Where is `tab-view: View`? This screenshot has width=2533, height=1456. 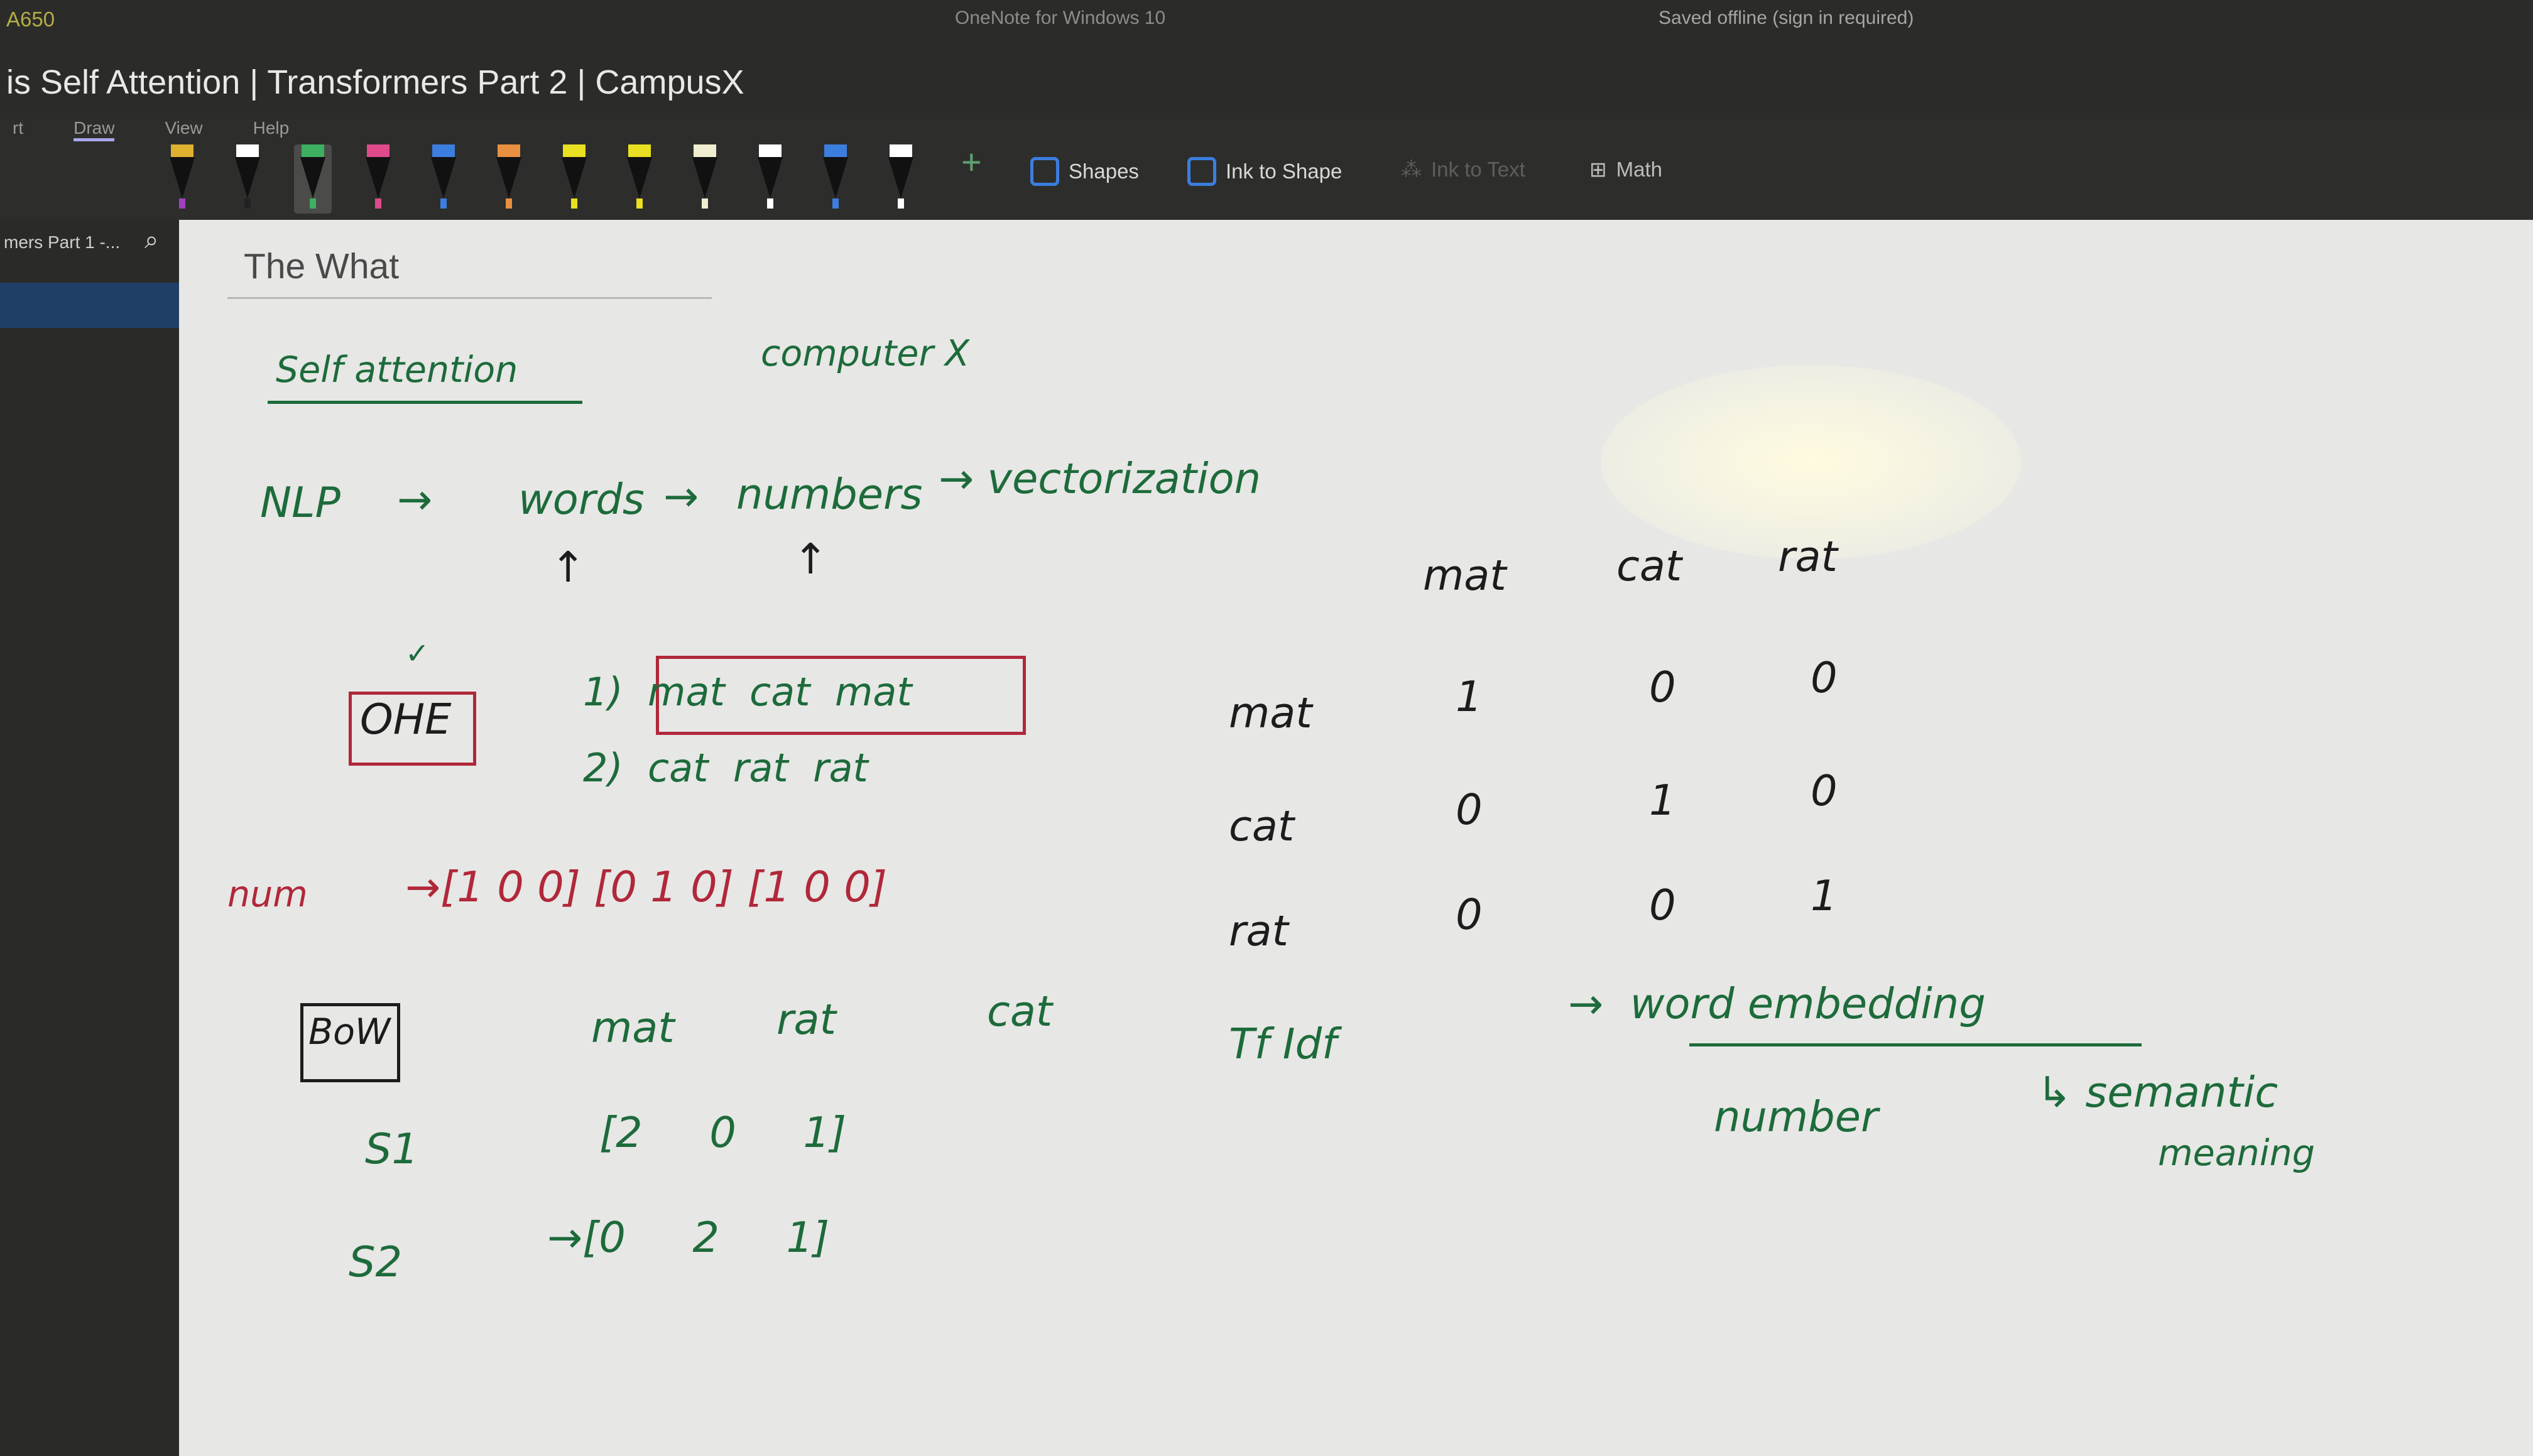 tab-view: View is located at coordinates (183, 129).